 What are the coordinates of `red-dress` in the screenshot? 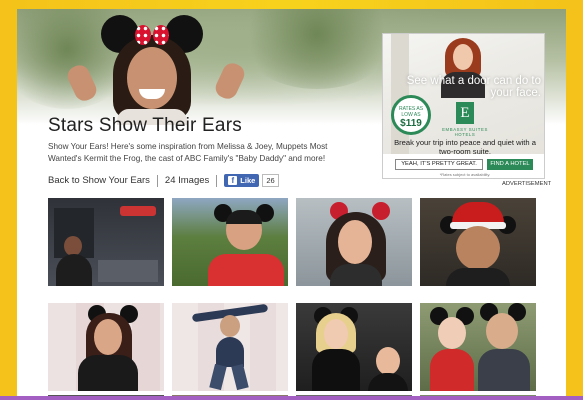 It's located at (452, 370).